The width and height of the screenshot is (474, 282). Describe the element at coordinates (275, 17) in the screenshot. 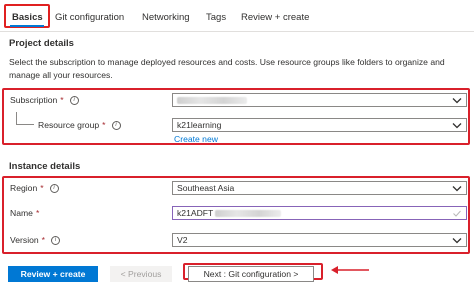

I see `tab-review-create: Review + create` at that location.